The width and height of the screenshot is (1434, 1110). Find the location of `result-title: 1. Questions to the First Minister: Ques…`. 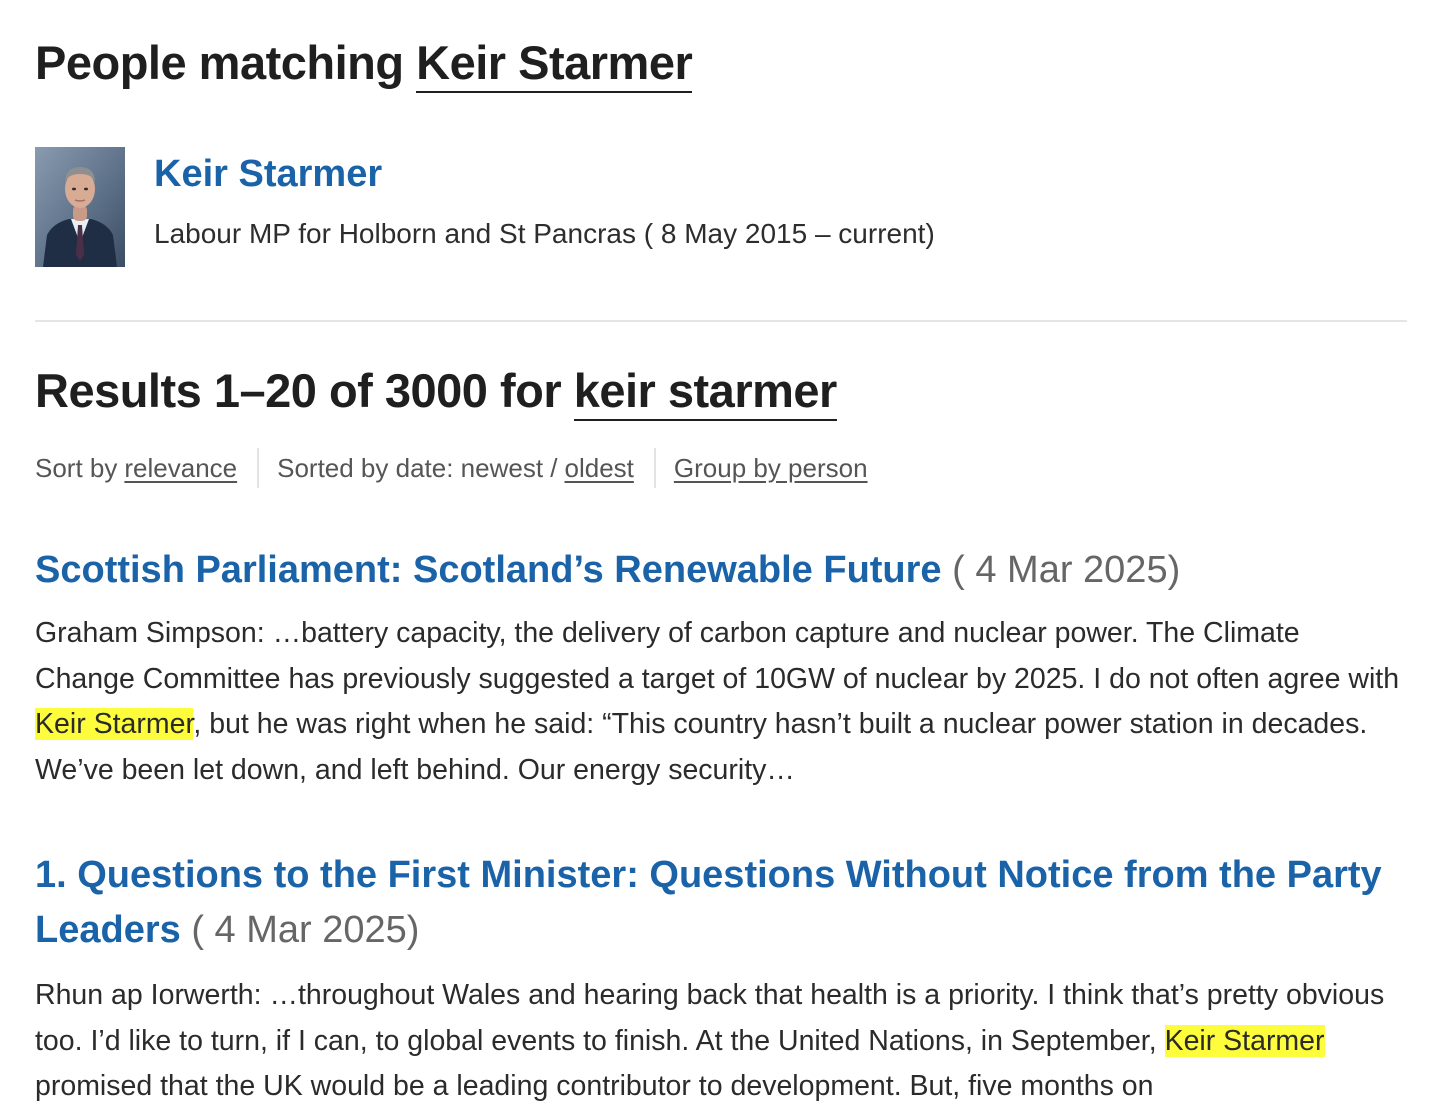

result-title: 1. Questions to the First Minister: Ques… is located at coordinates (721, 903).